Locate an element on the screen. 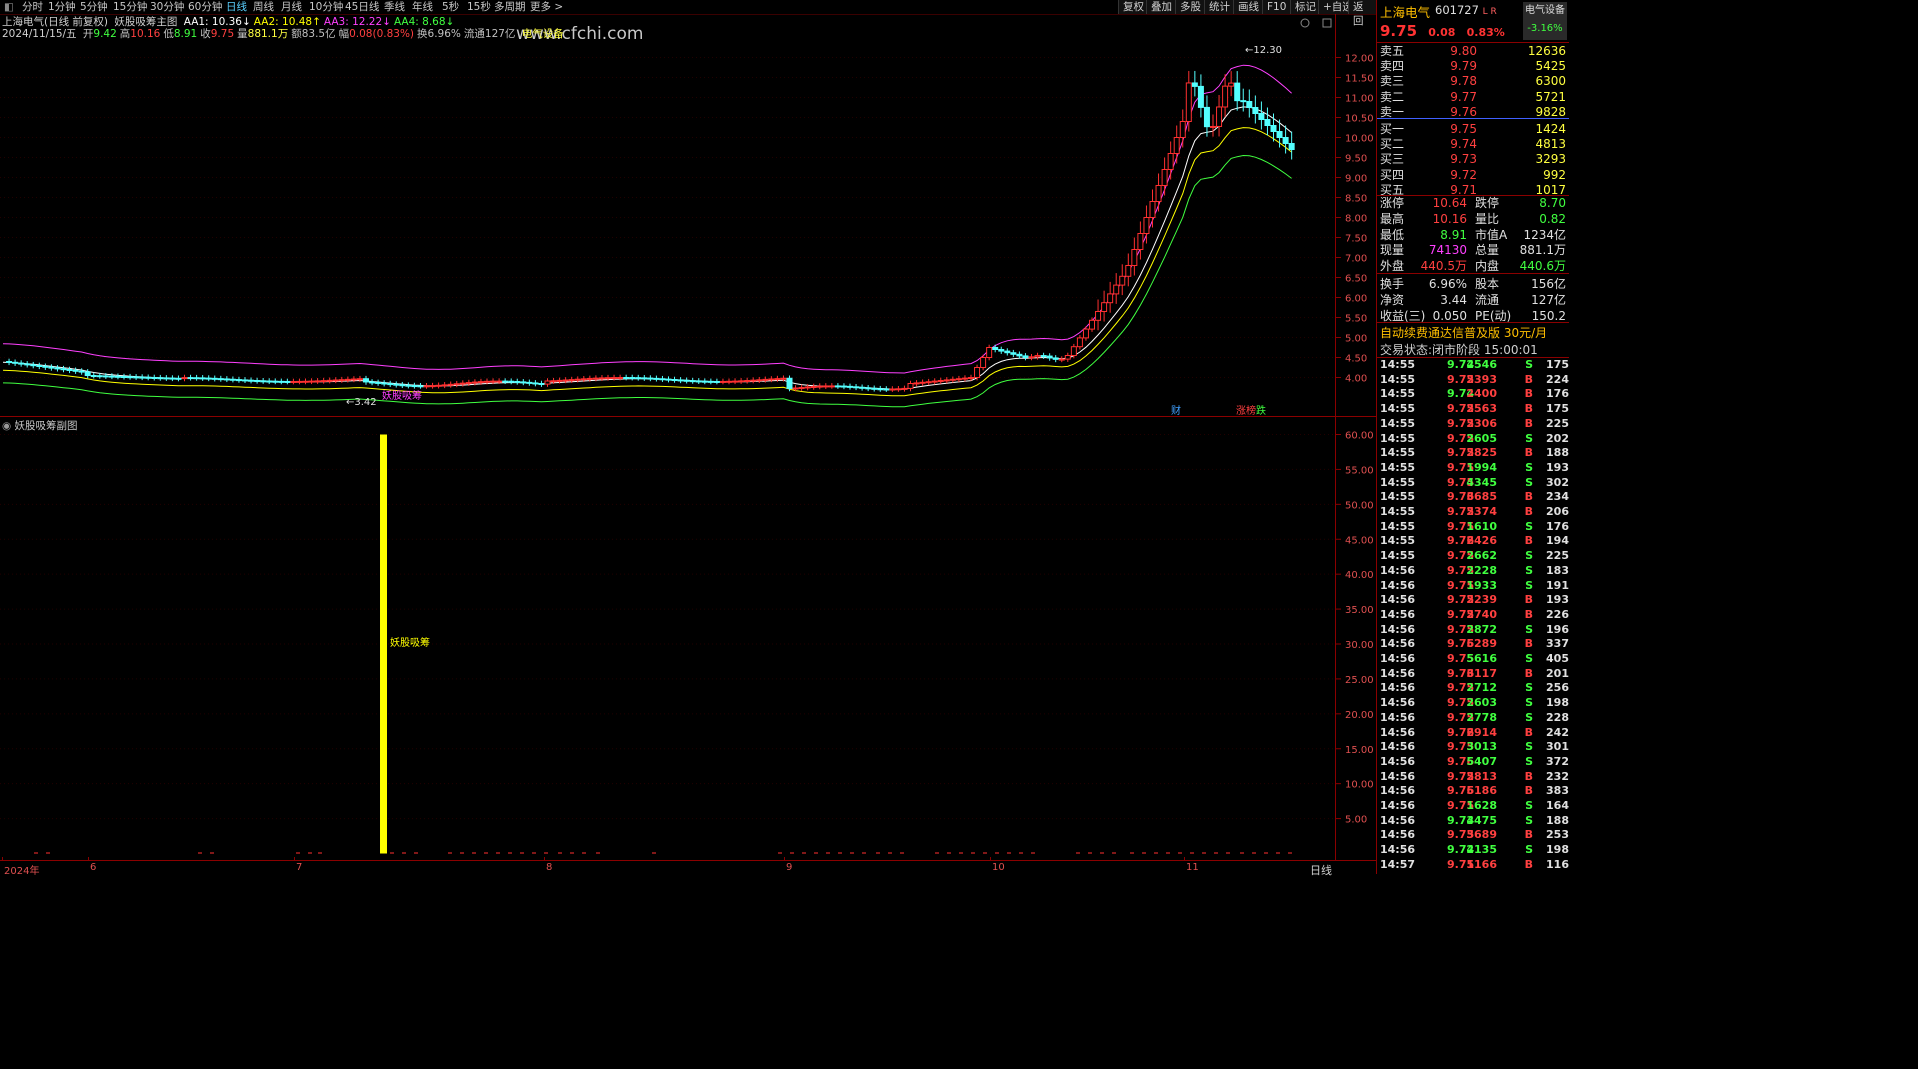 This screenshot has width=1918, height=1069. promo-banner: 自动续费通达信普及版 30元/月 is located at coordinates (1463, 332).